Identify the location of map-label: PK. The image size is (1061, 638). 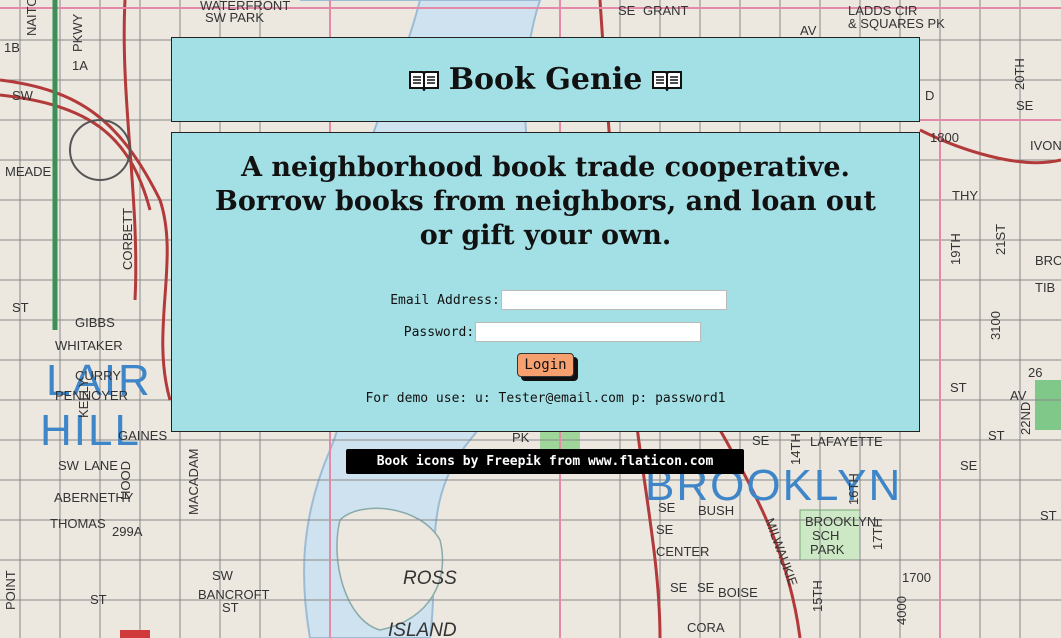
(521, 437).